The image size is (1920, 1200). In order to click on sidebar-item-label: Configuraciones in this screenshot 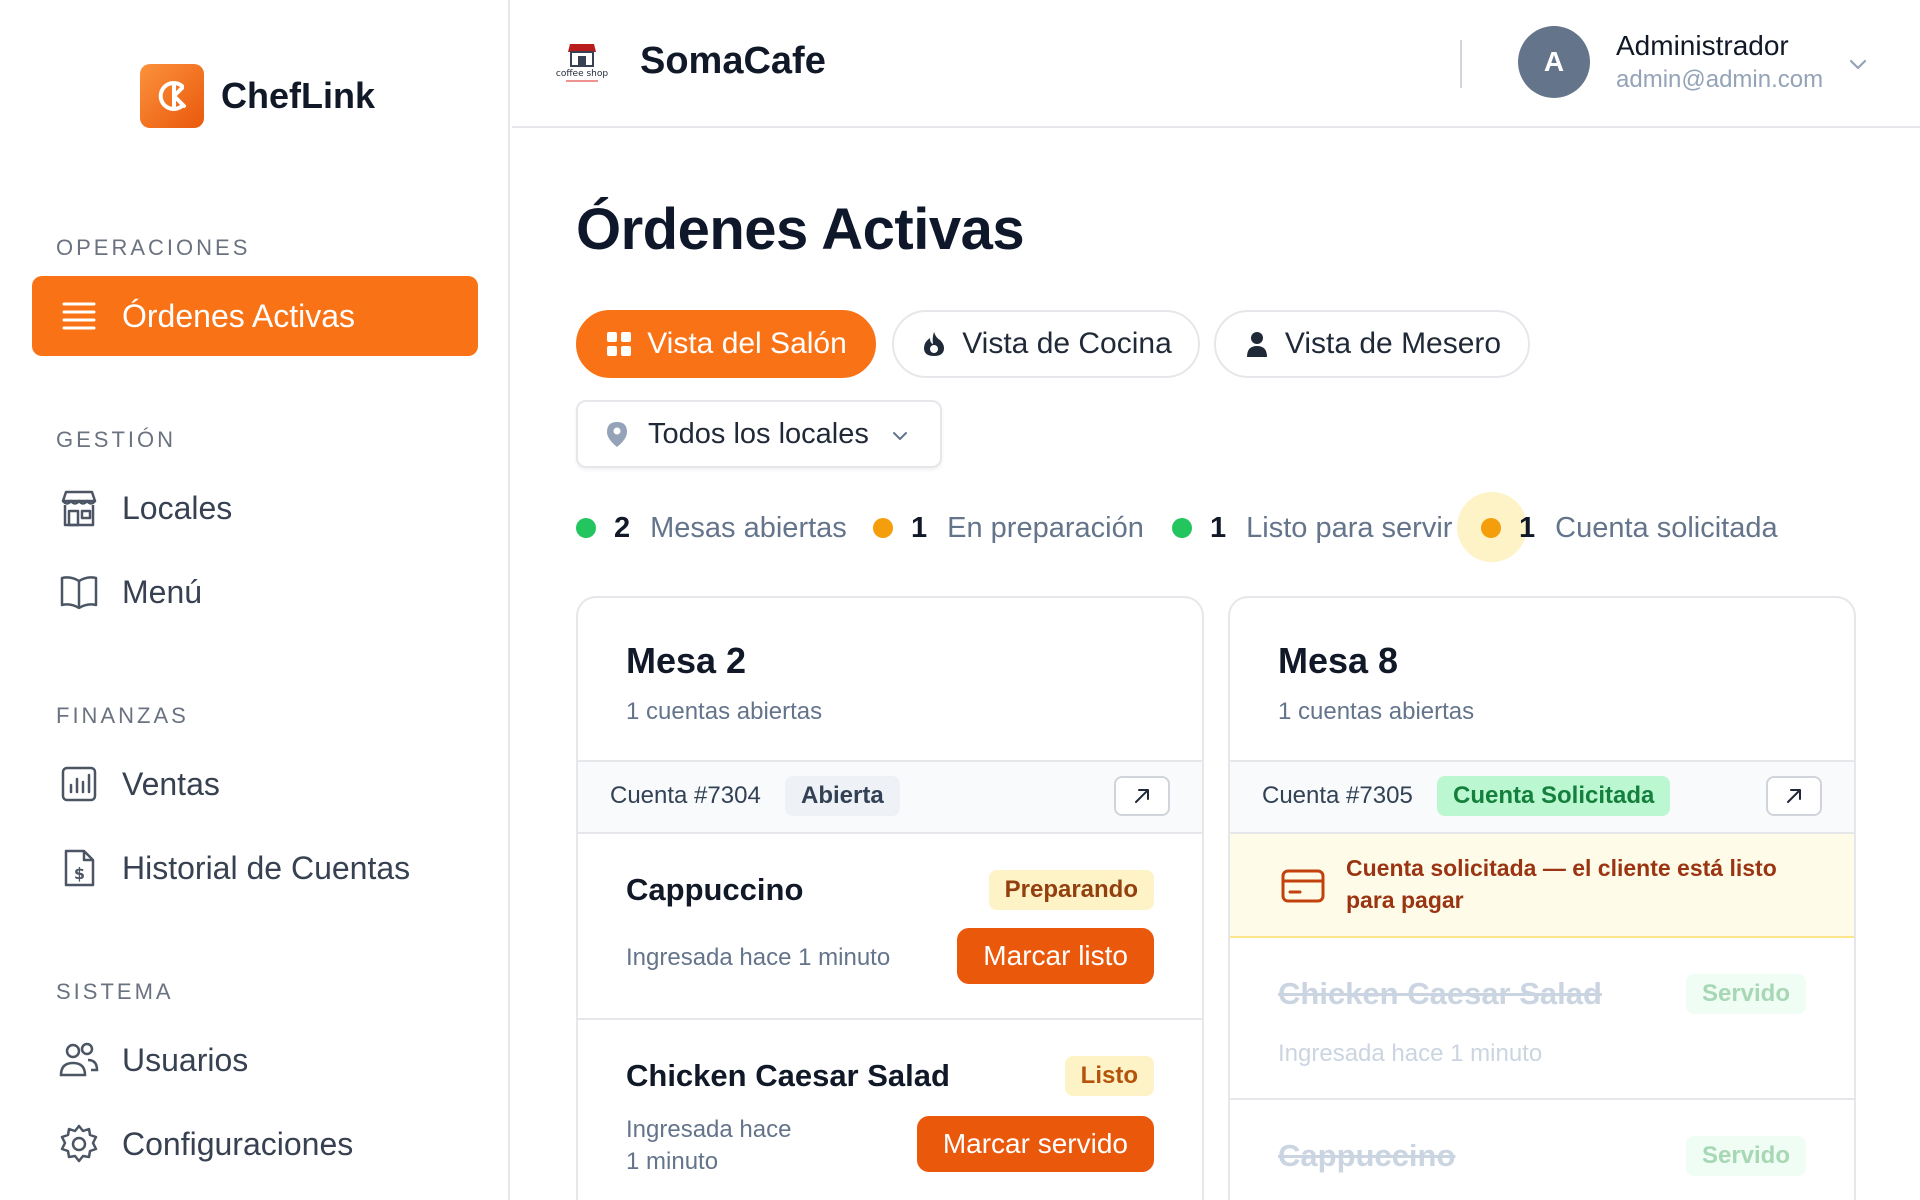, I will do `click(238, 1143)`.